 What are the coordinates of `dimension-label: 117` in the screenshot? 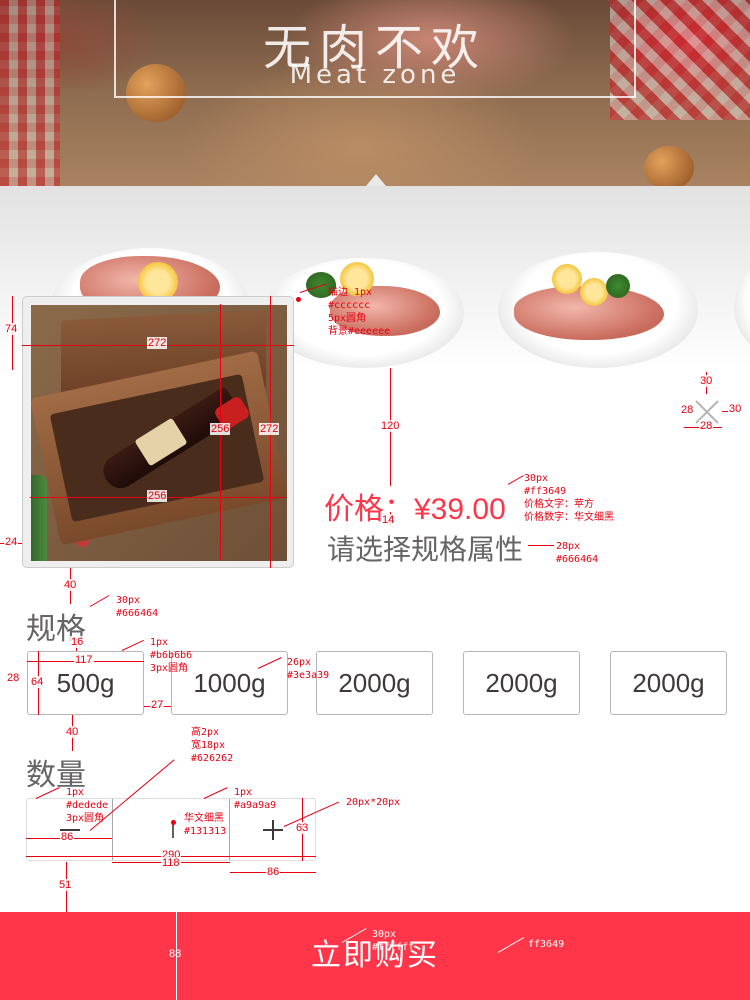 It's located at (84, 660).